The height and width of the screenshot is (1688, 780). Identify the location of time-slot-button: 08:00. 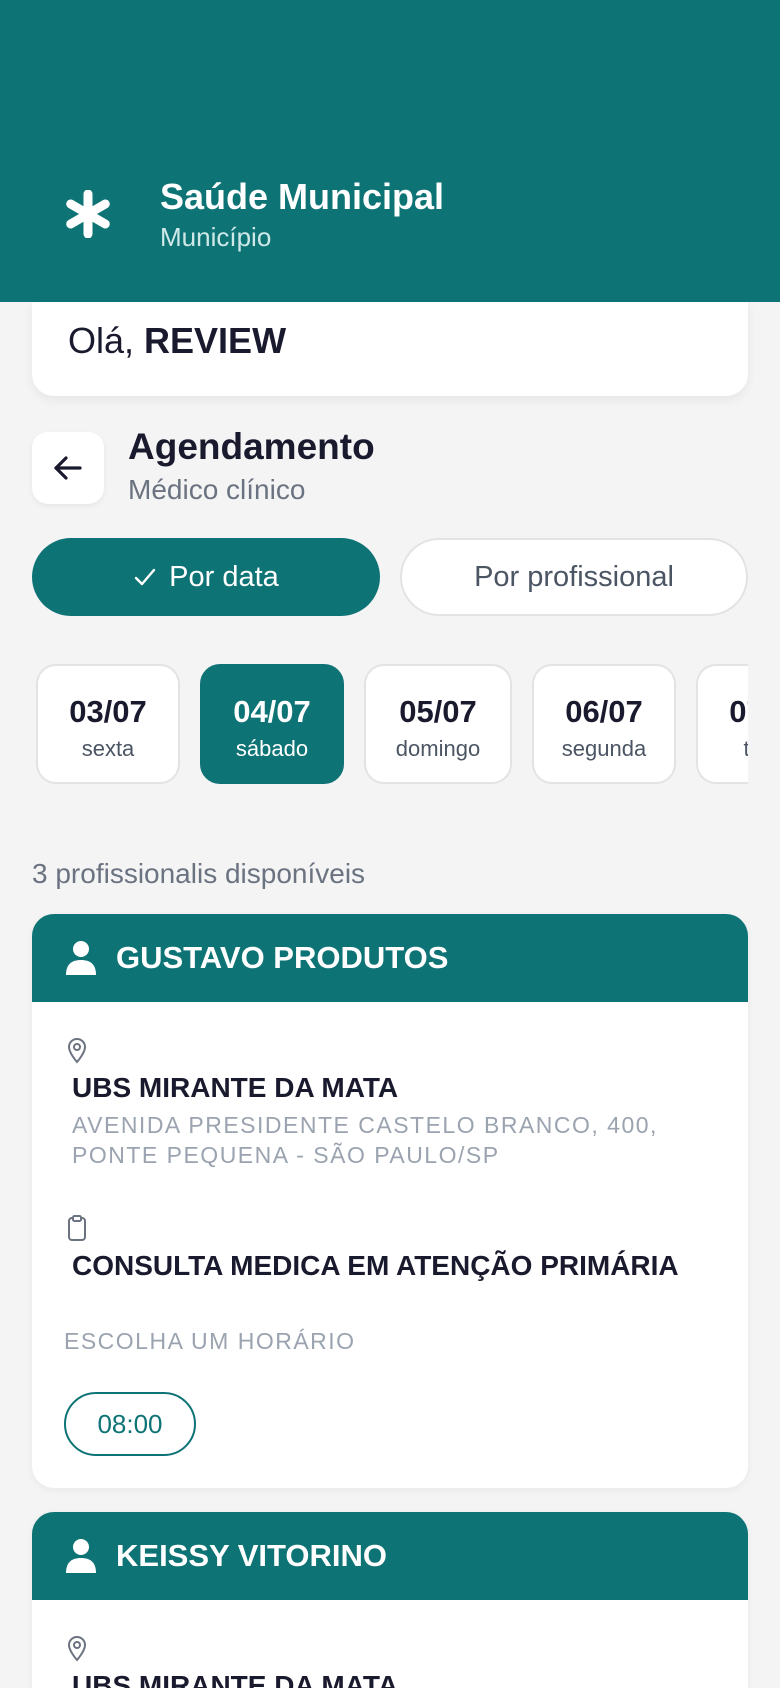
(130, 1424).